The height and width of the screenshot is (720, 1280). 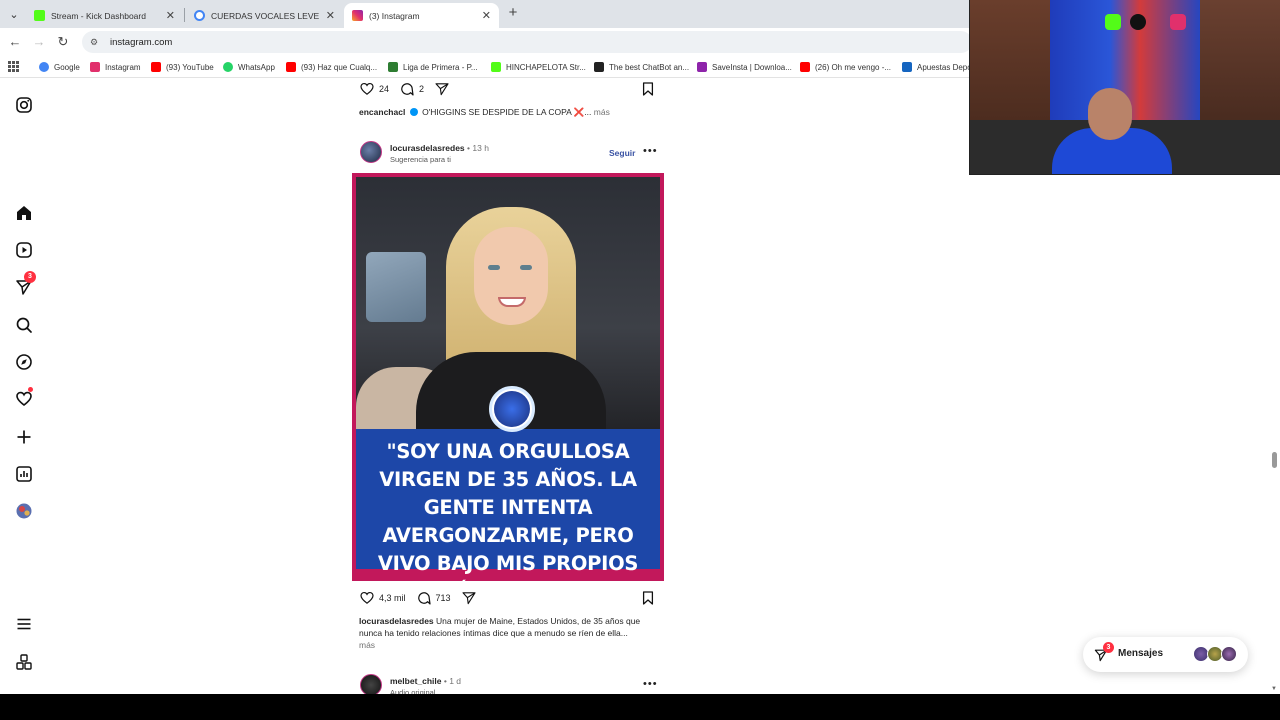 I want to click on bookmark-label: Google, so click(x=67, y=67).